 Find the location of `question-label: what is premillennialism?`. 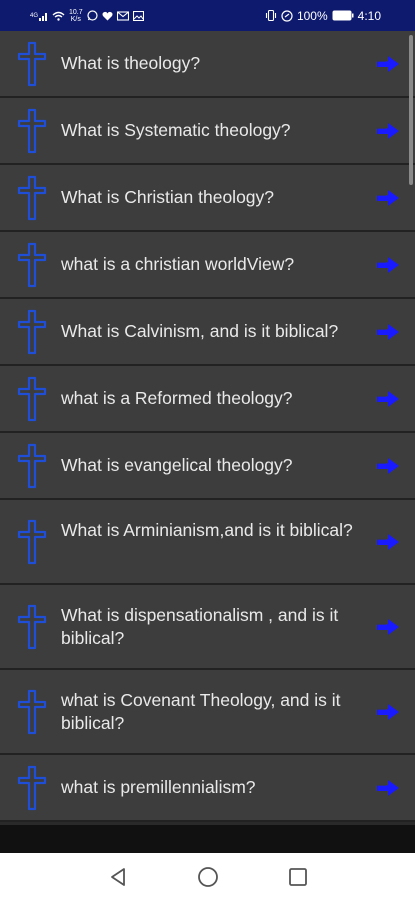

question-label: what is premillennialism? is located at coordinates (158, 787).